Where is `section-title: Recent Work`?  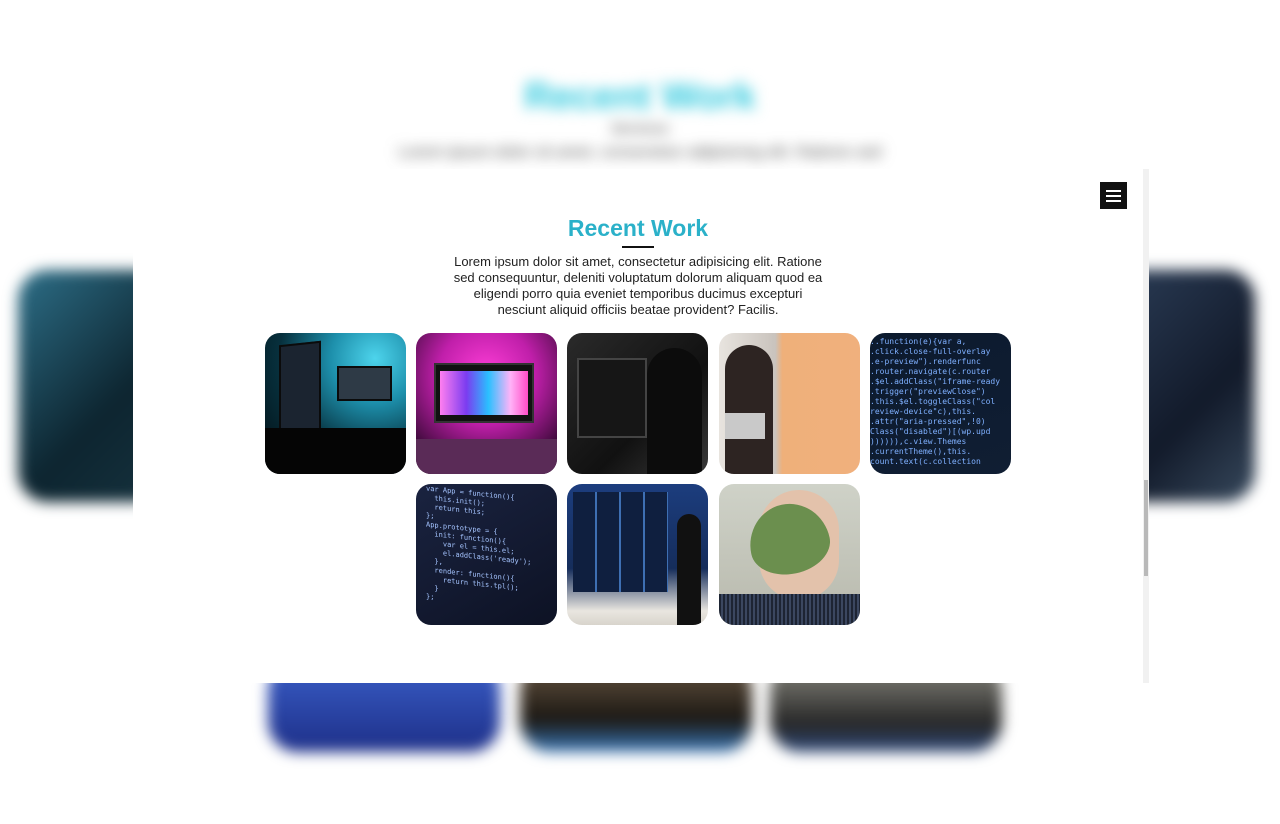 section-title: Recent Work is located at coordinates (638, 228).